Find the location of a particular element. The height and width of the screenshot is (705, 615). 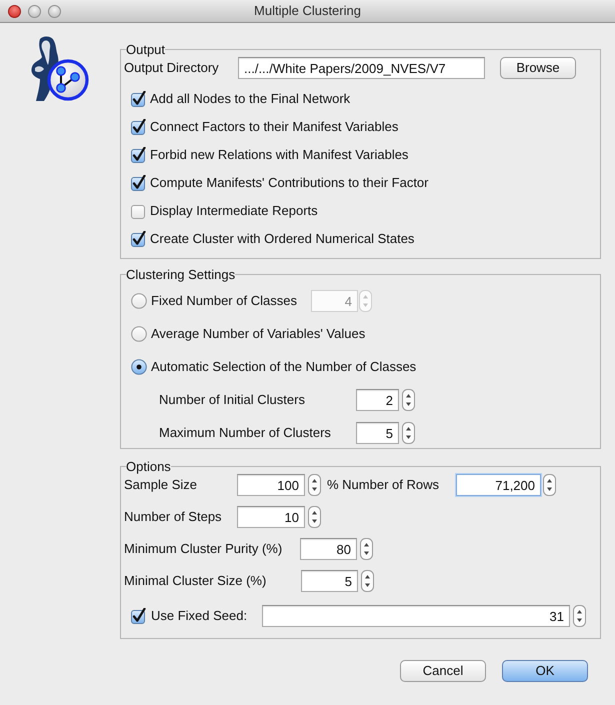

panel-title: Clustering Settings is located at coordinates (181, 274).